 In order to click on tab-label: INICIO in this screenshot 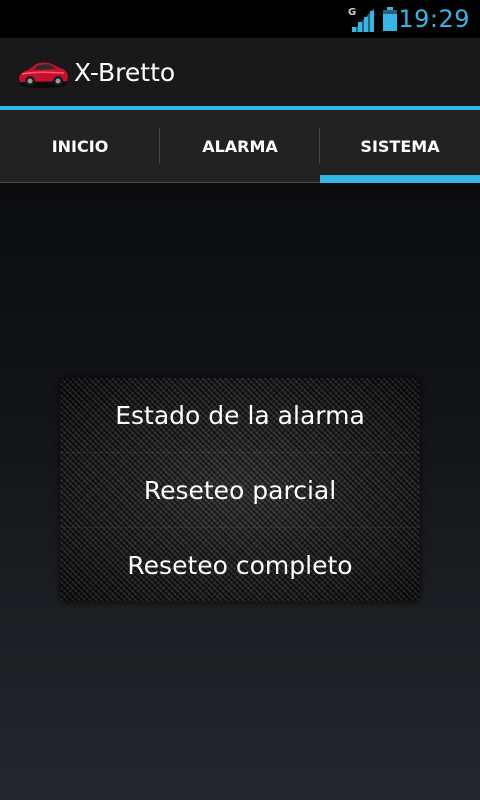, I will do `click(80, 146)`.